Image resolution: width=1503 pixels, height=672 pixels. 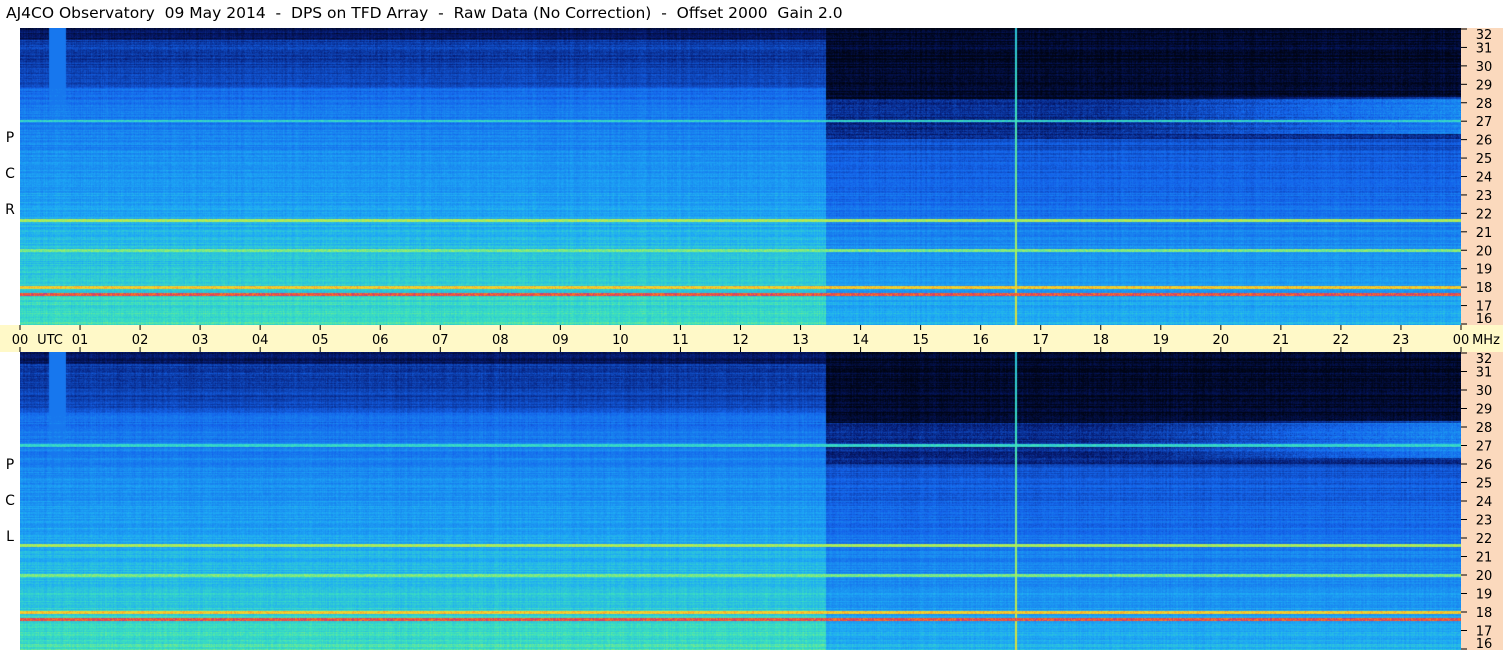 I want to click on rcp-freq-tick-label: 25, so click(x=1484, y=159).